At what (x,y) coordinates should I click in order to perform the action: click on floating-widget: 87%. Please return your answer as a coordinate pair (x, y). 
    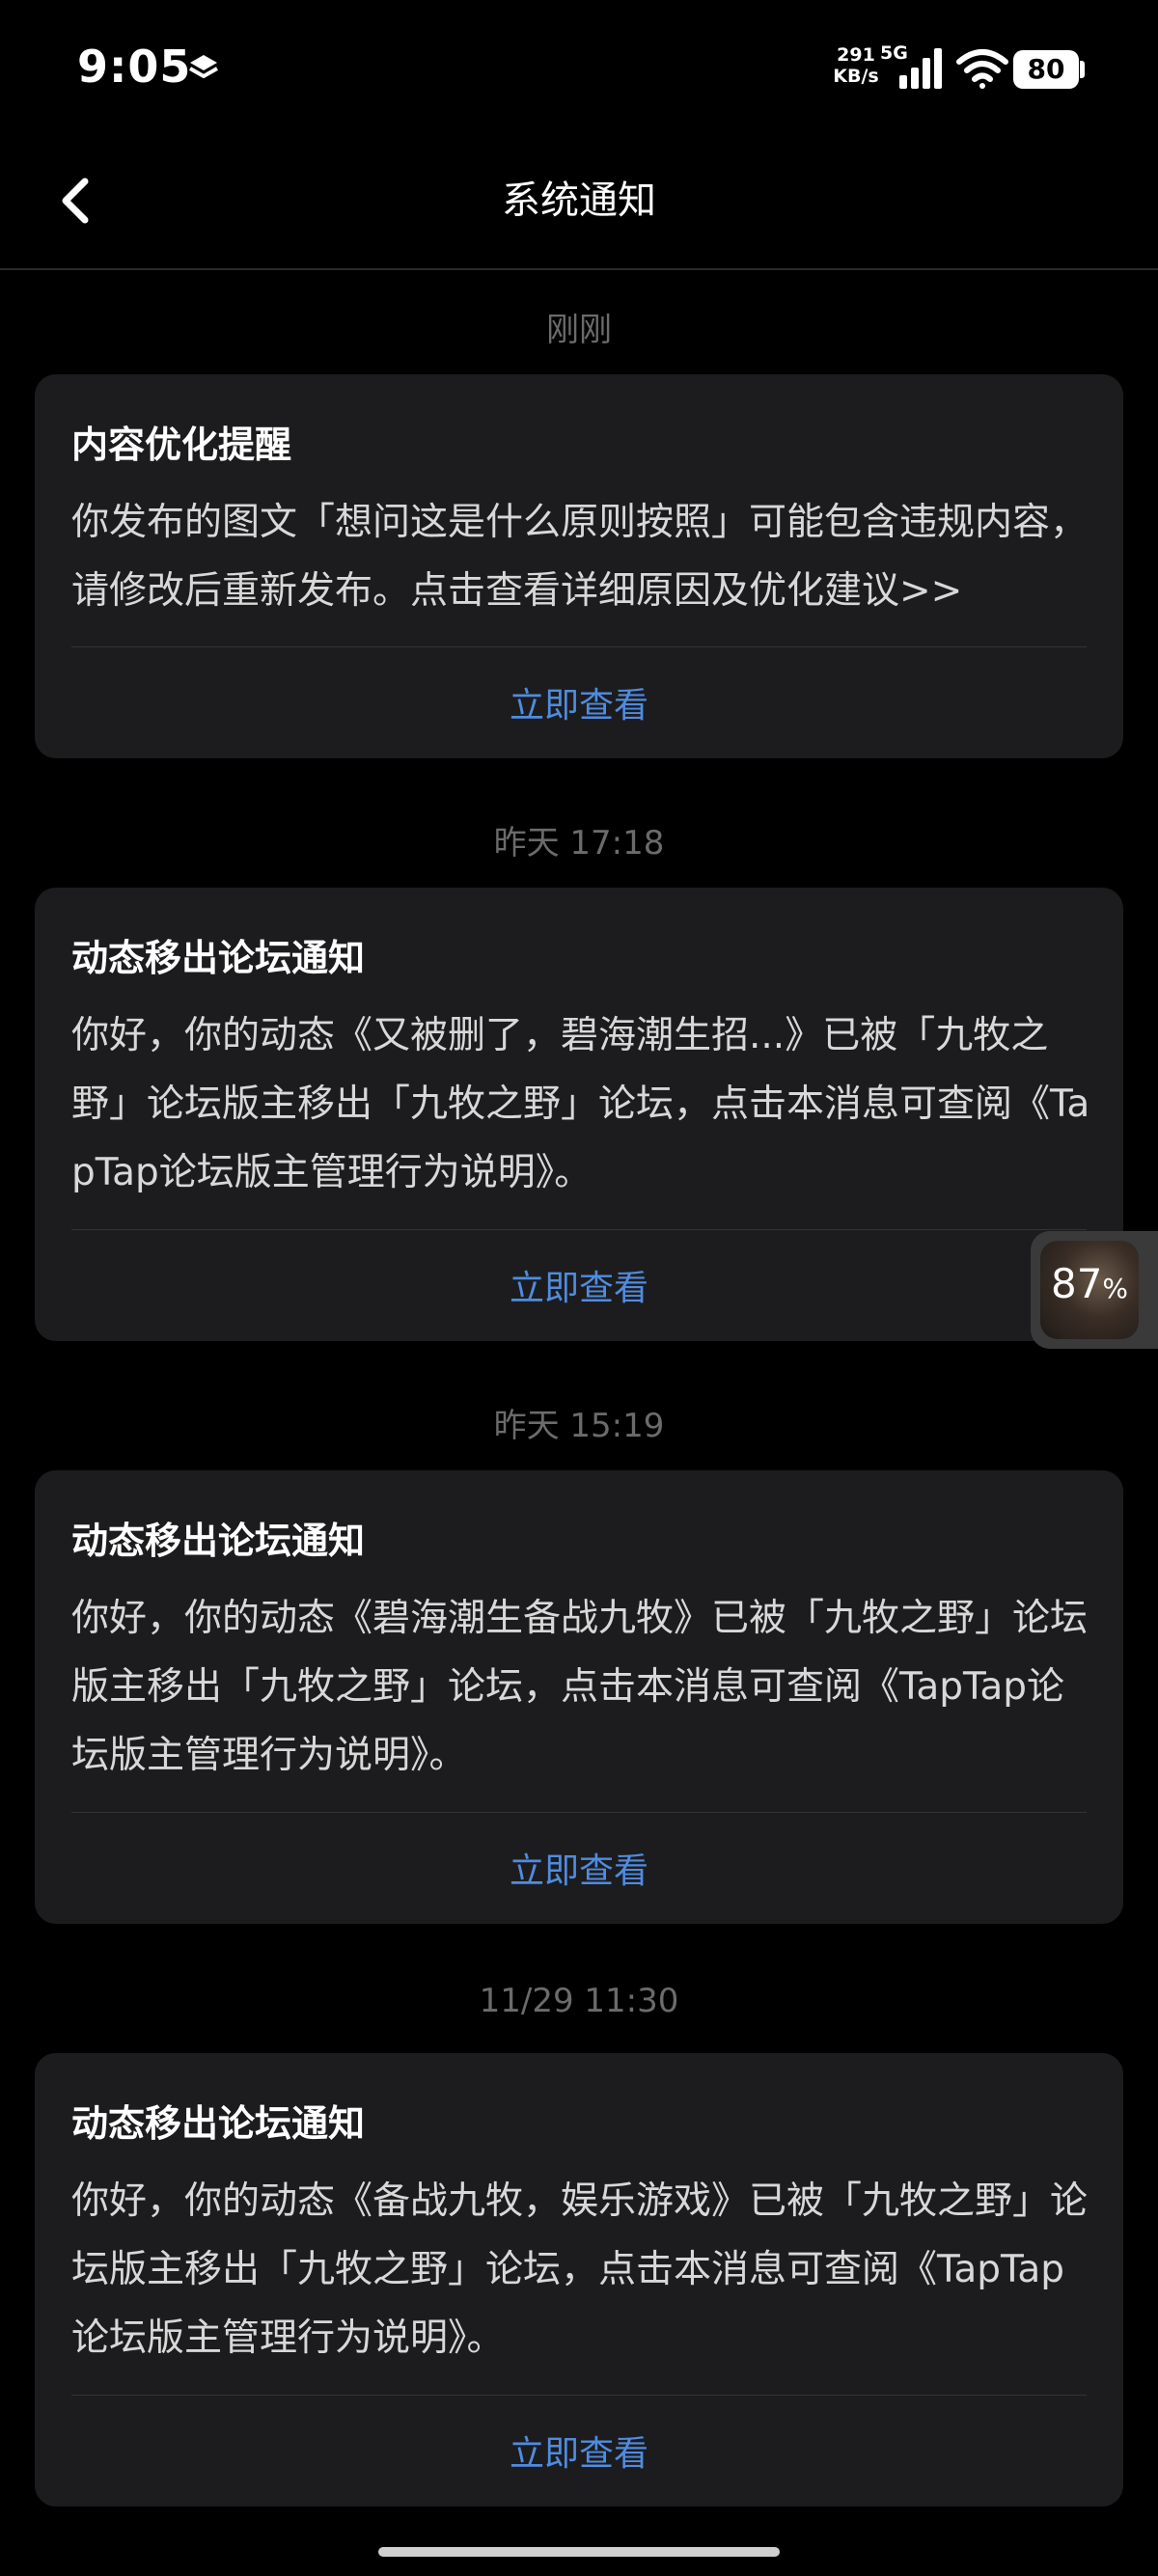
    Looking at the image, I should click on (1094, 1290).